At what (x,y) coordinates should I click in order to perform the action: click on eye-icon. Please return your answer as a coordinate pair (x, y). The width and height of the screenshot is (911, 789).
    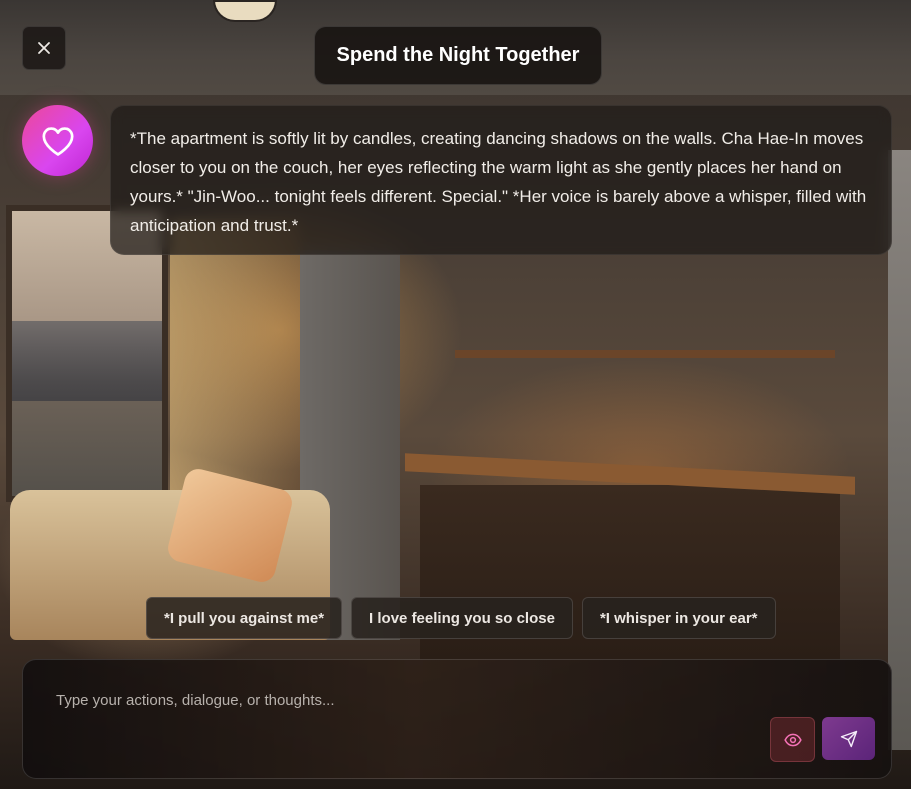
    Looking at the image, I should click on (792, 739).